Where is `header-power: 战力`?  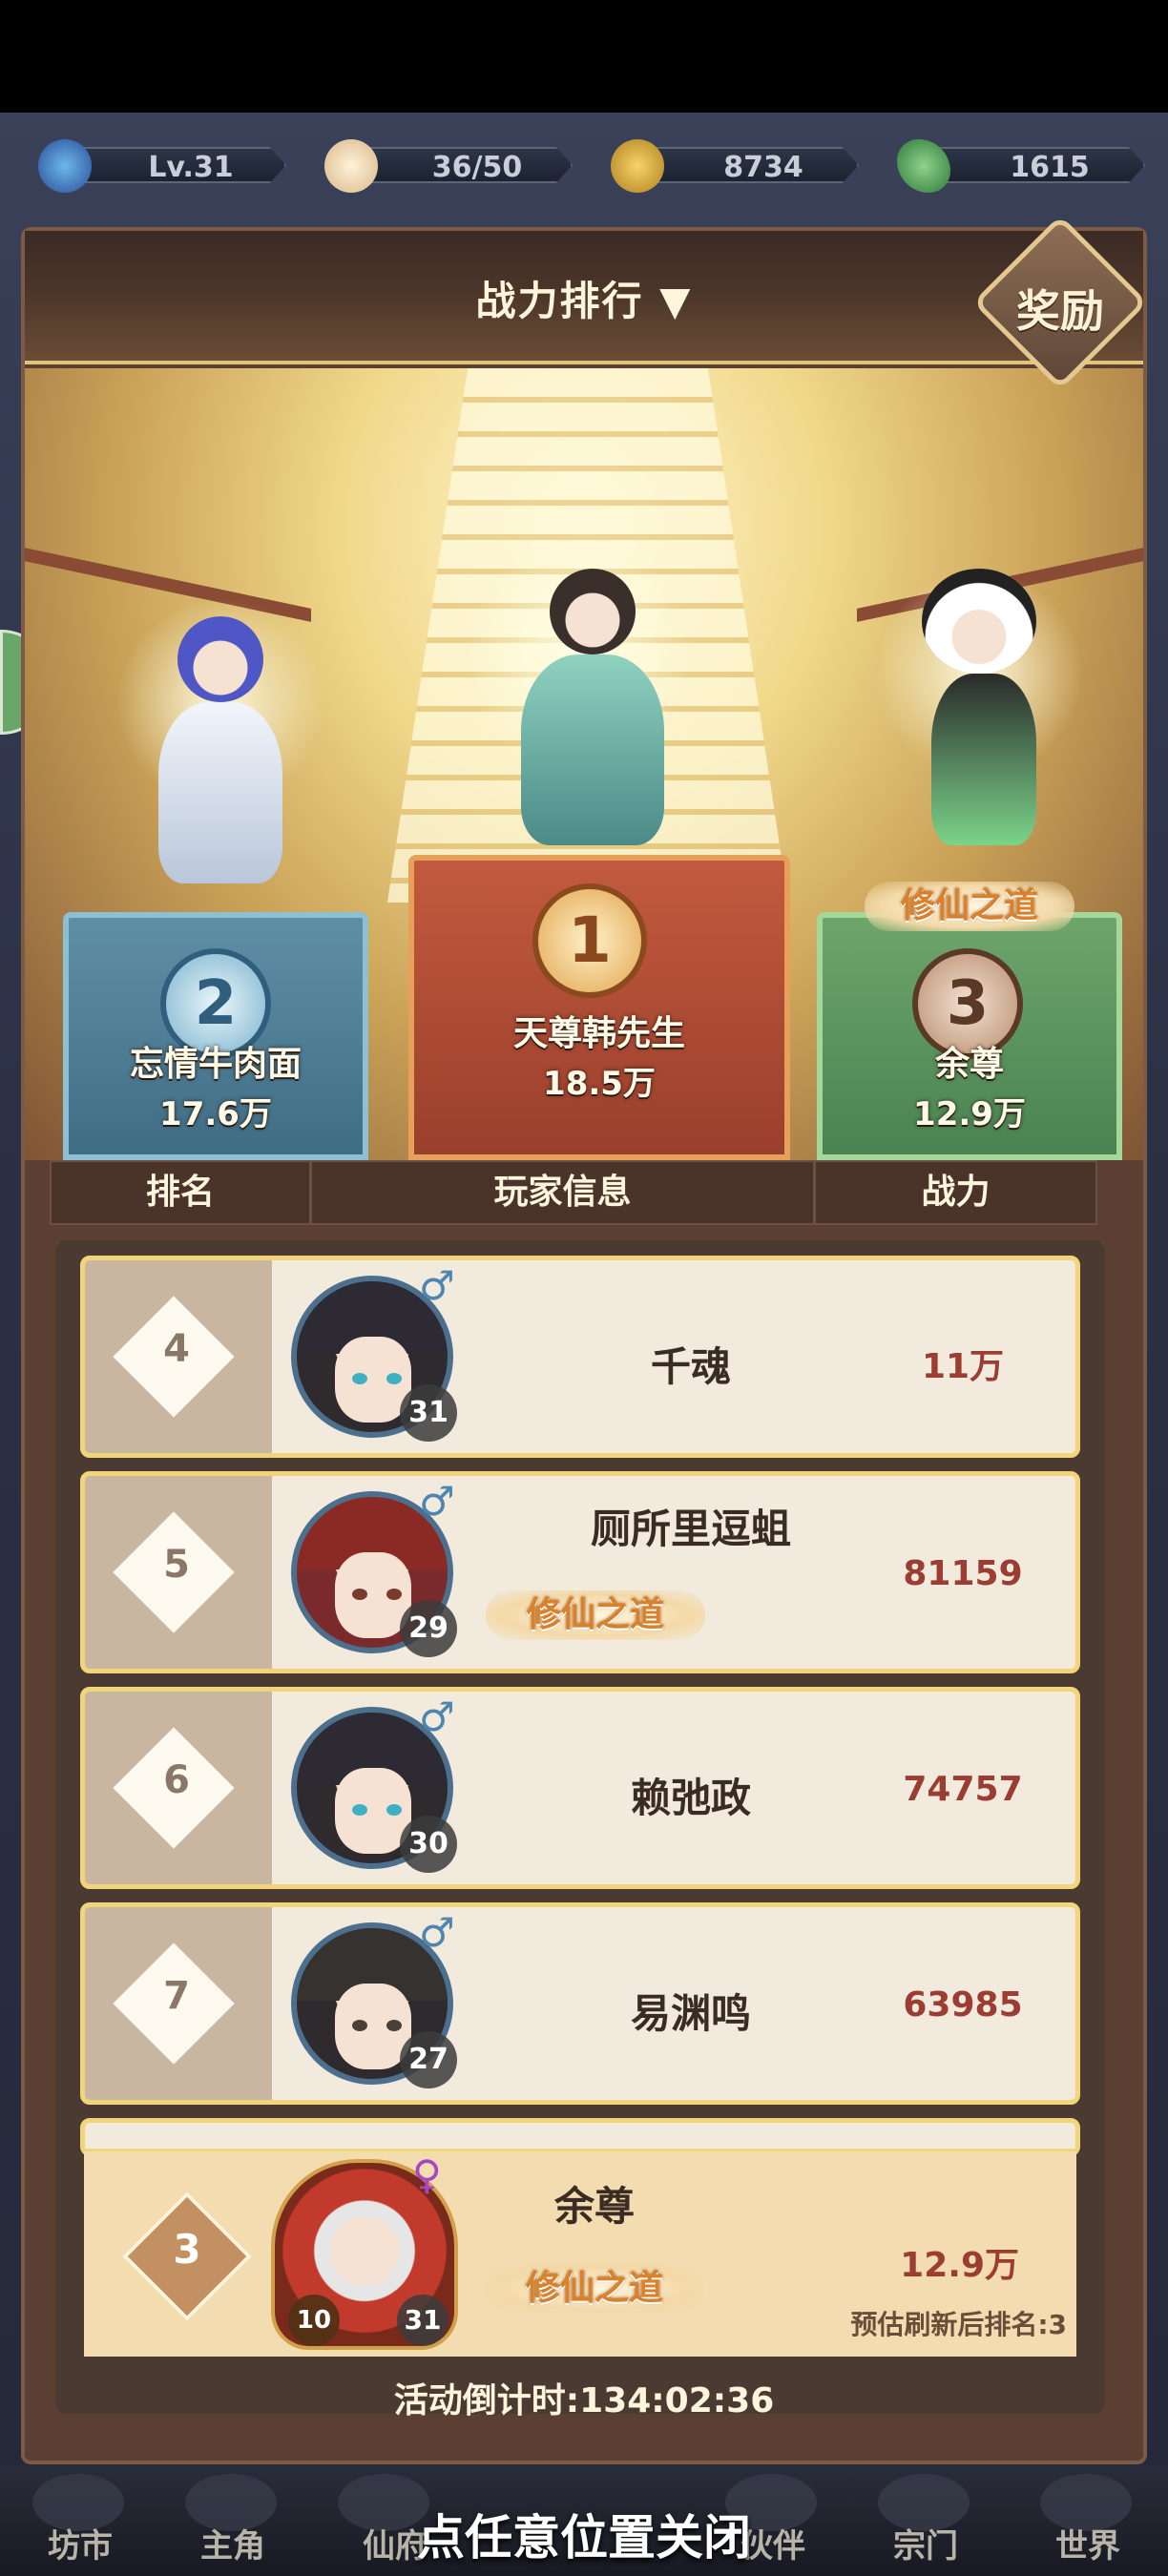 header-power: 战力 is located at coordinates (956, 1192).